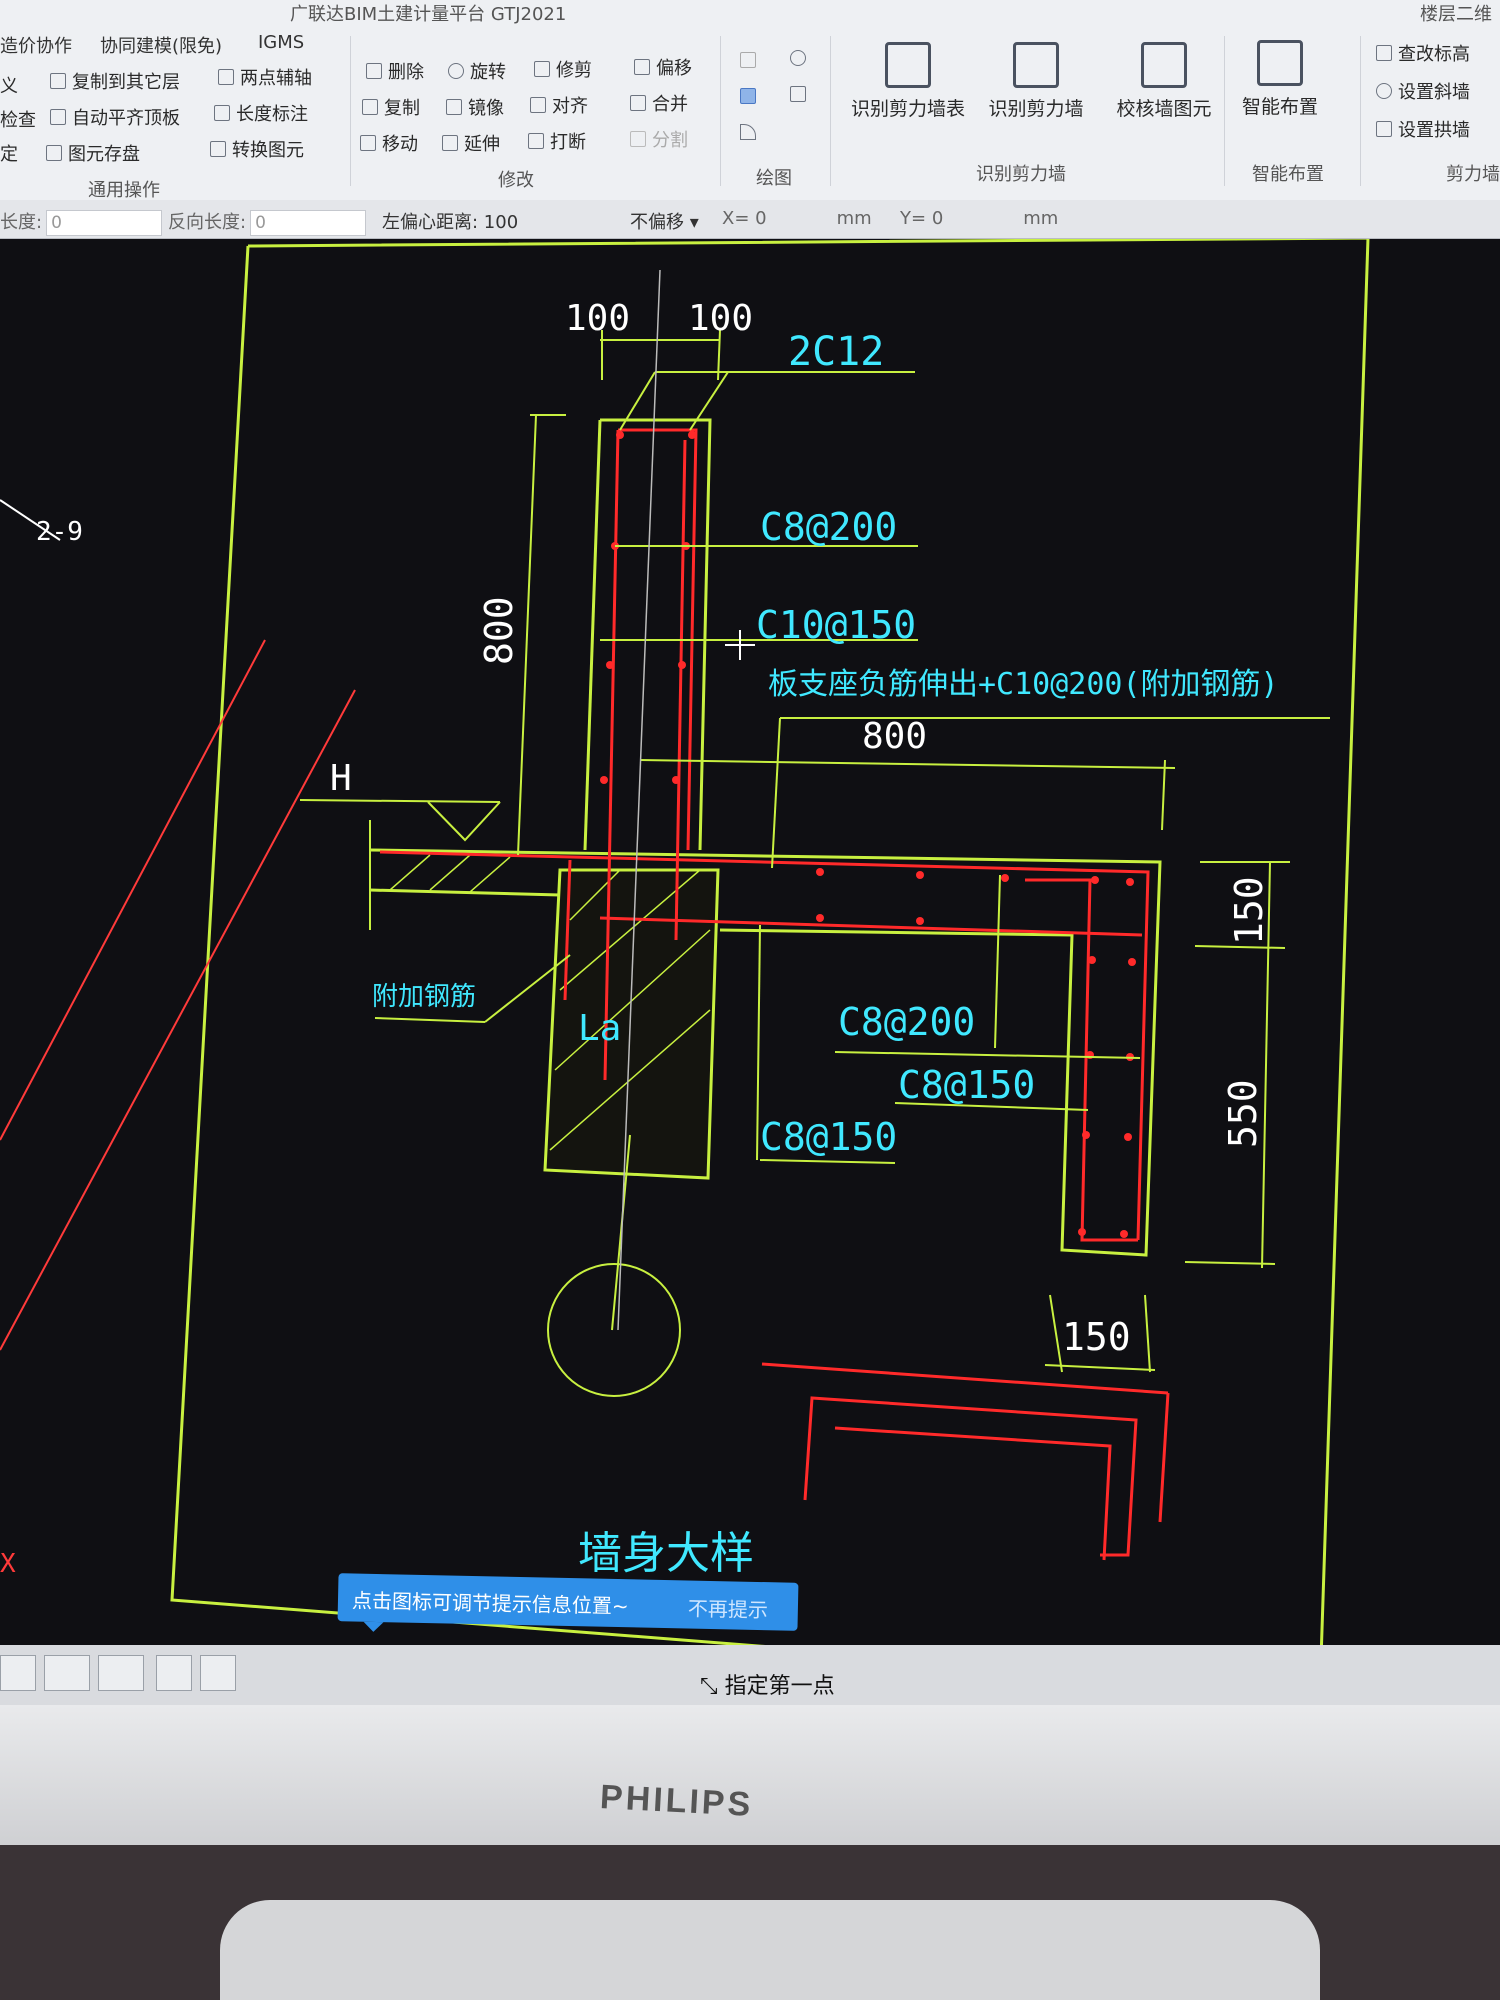  What do you see at coordinates (9, 85) in the screenshot?
I see `ribbon-left-1: 义` at bounding box center [9, 85].